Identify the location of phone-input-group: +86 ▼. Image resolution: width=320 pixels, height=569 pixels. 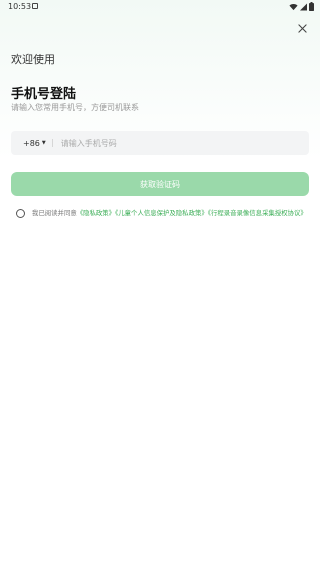
(160, 143).